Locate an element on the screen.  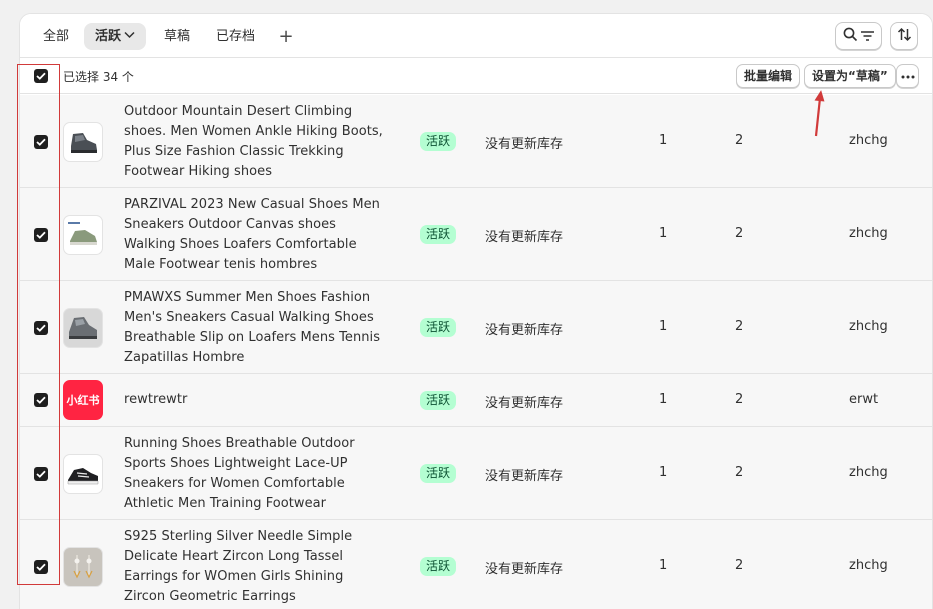
title-line: Zircon Geometric Earrings is located at coordinates (210, 596).